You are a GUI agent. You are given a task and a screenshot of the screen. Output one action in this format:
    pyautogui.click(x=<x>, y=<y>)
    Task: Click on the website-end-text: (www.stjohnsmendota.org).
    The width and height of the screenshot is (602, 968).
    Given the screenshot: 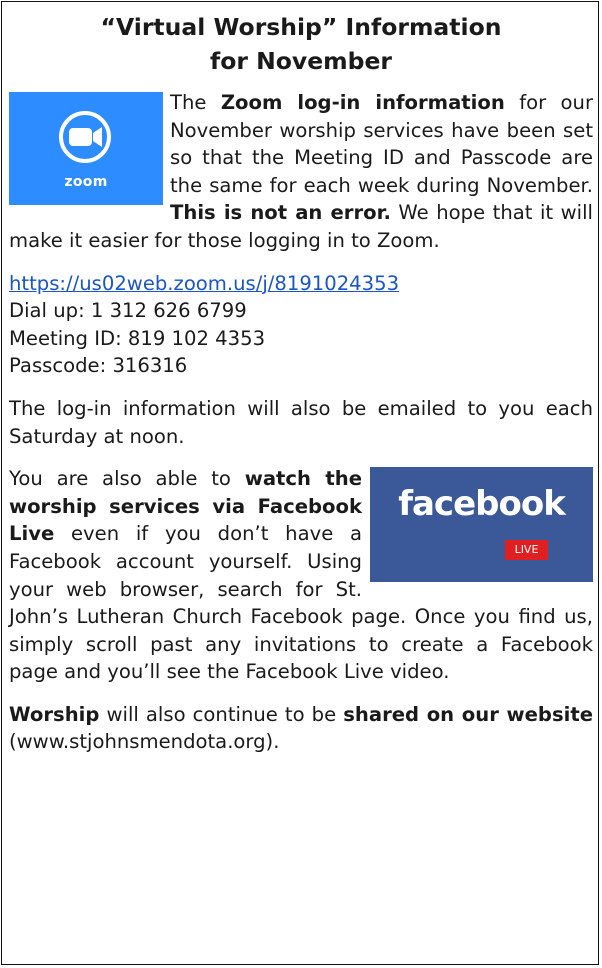 What is the action you would take?
    pyautogui.click(x=144, y=742)
    